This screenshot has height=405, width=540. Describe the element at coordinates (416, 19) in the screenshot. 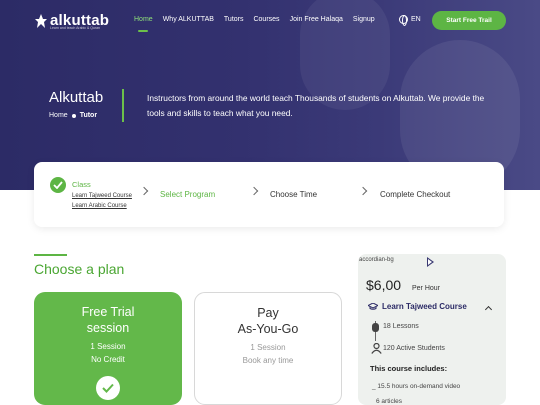

I see `language-label: EN` at that location.